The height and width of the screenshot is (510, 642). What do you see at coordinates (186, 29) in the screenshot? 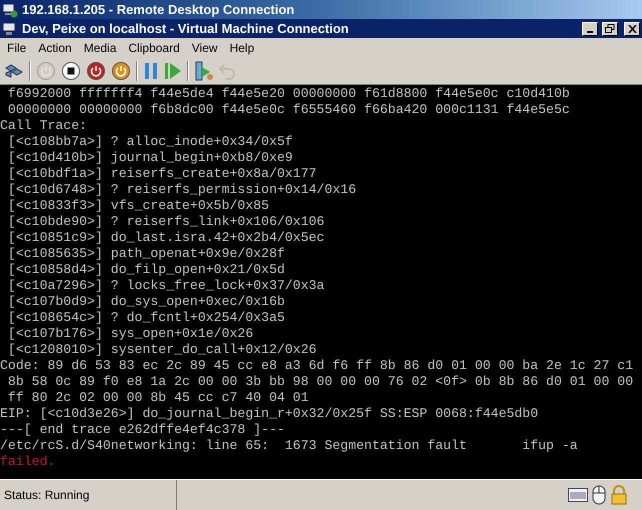
I see `window-title: Dev, Peixe on localhost - Virtual Machine Connection` at bounding box center [186, 29].